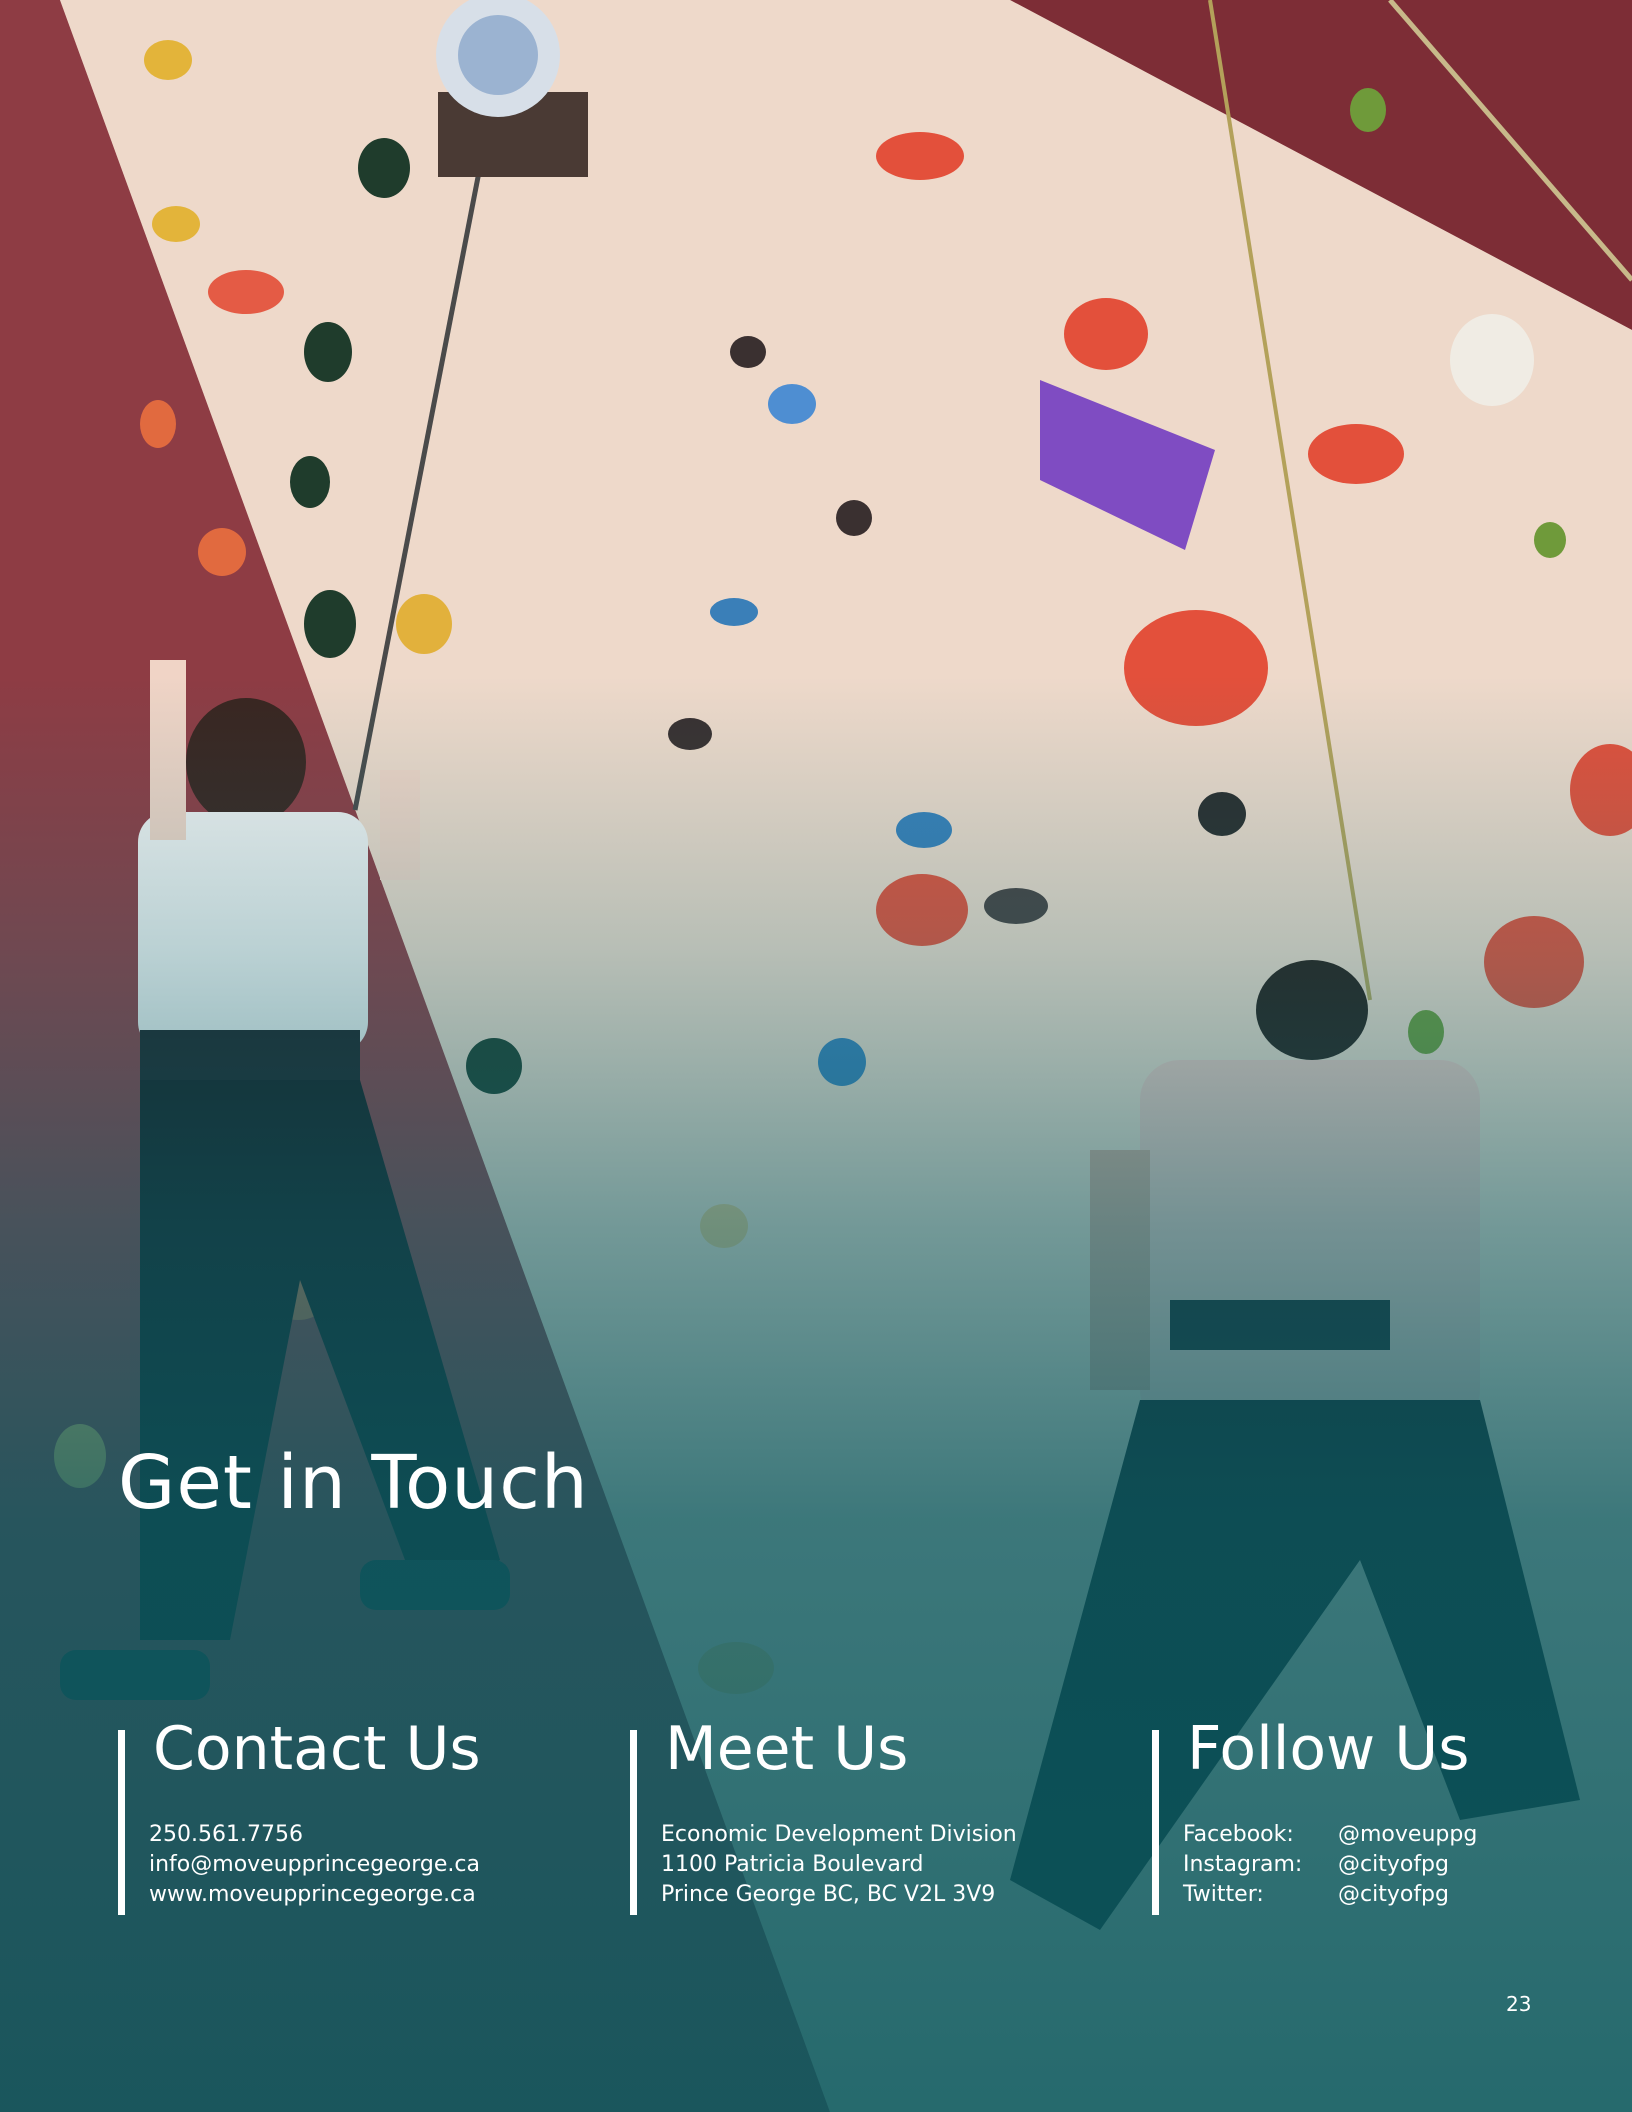 The image size is (1632, 2112). I want to click on meet-us-heading: Meet Us, so click(787, 1749).